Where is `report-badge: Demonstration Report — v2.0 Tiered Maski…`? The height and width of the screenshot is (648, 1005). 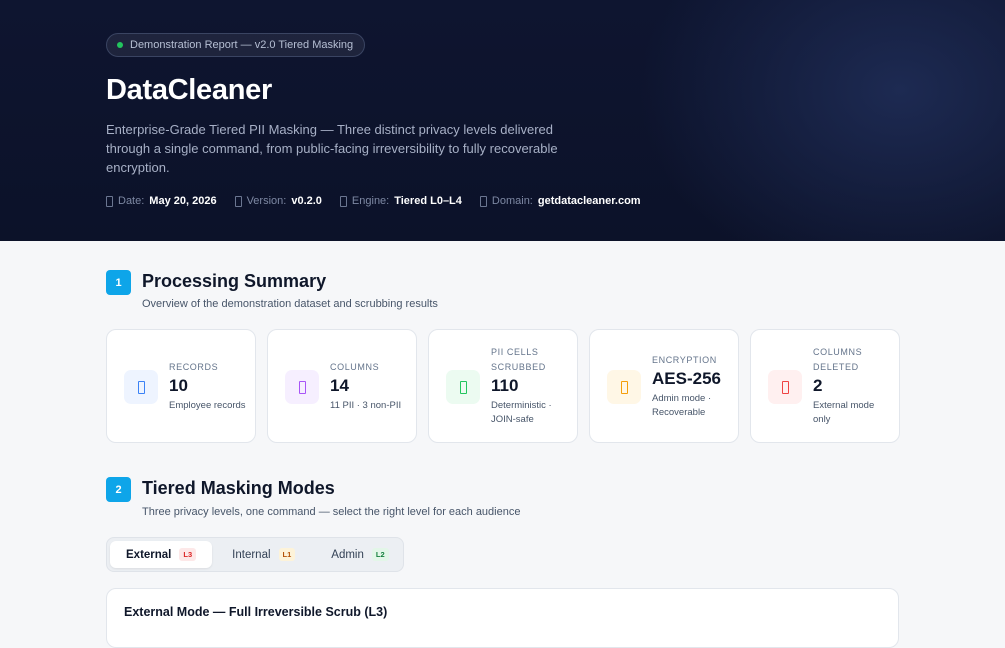
report-badge: Demonstration Report — v2.0 Tiered Maski… is located at coordinates (236, 45).